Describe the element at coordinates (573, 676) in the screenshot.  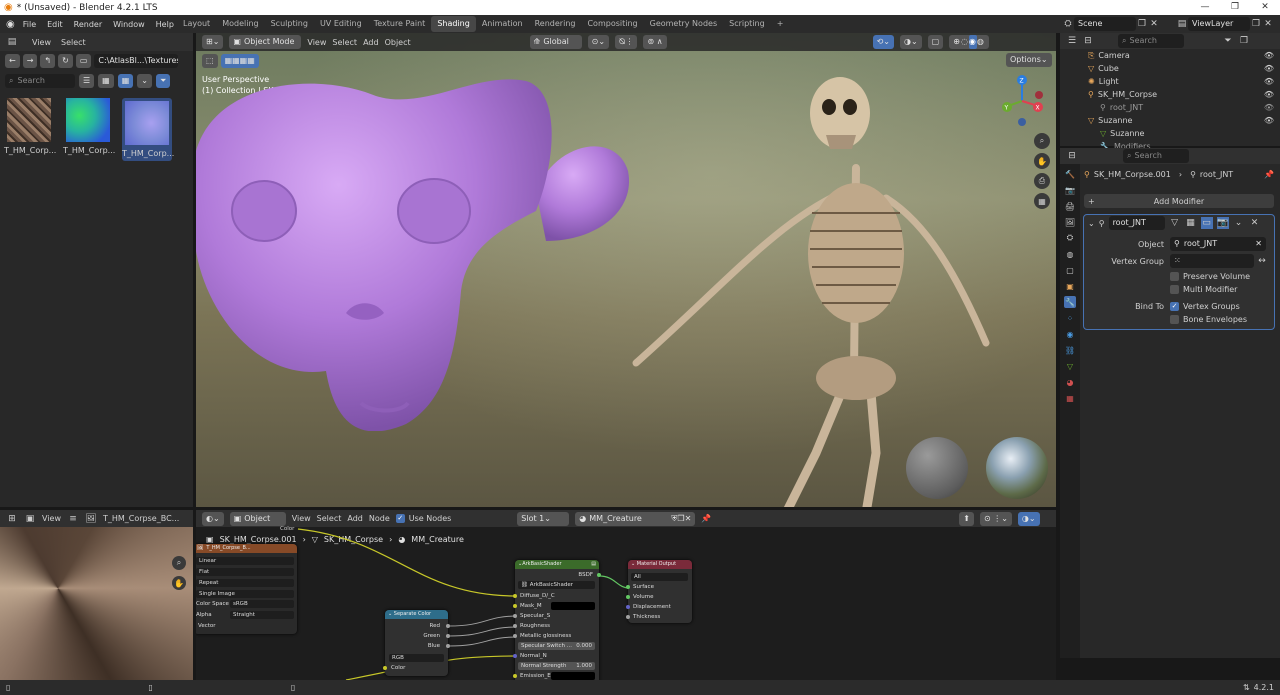
I see `emission-color-field` at that location.